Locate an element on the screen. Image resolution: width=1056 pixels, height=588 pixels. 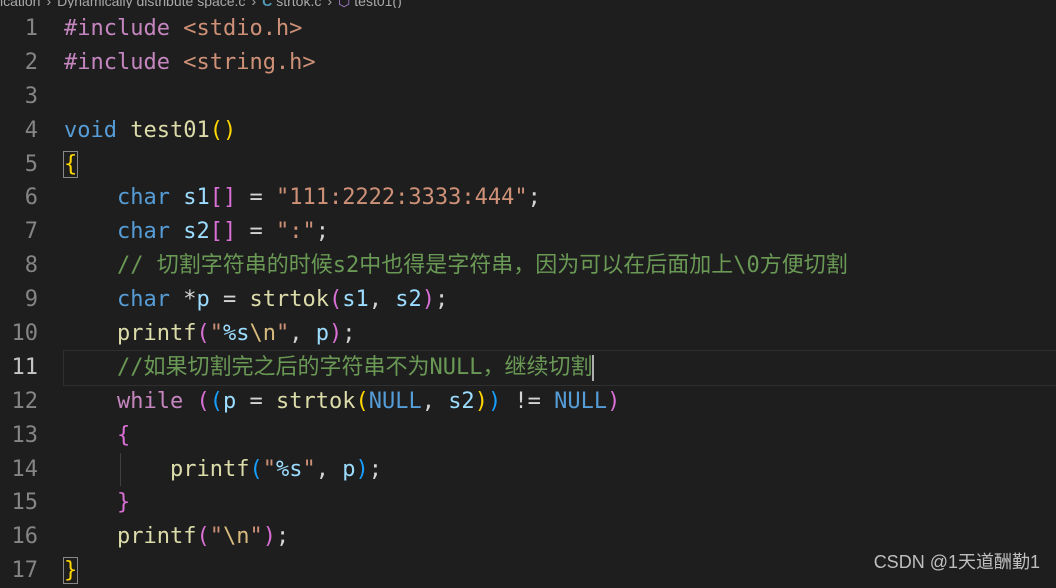
operator: != is located at coordinates (528, 401).